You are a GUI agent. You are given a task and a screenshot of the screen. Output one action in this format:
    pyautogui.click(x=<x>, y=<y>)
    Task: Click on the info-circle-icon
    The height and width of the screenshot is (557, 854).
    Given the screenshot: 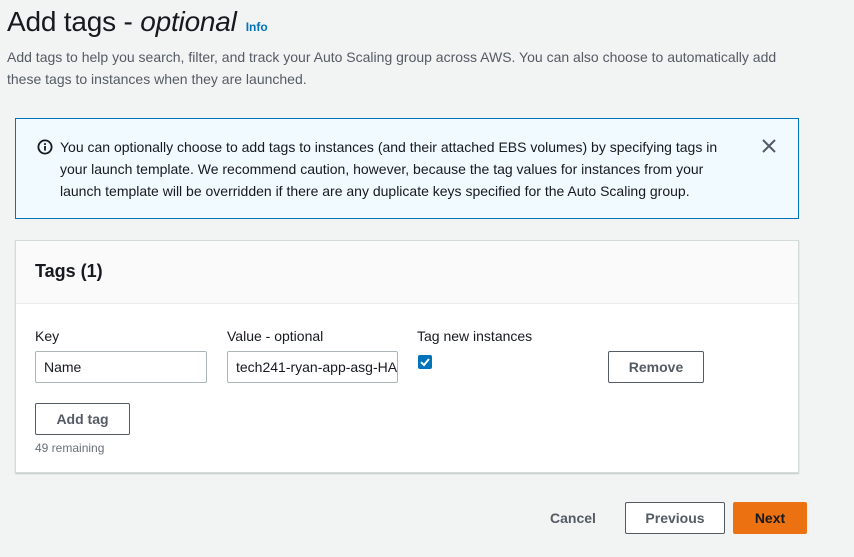 What is the action you would take?
    pyautogui.click(x=45, y=147)
    